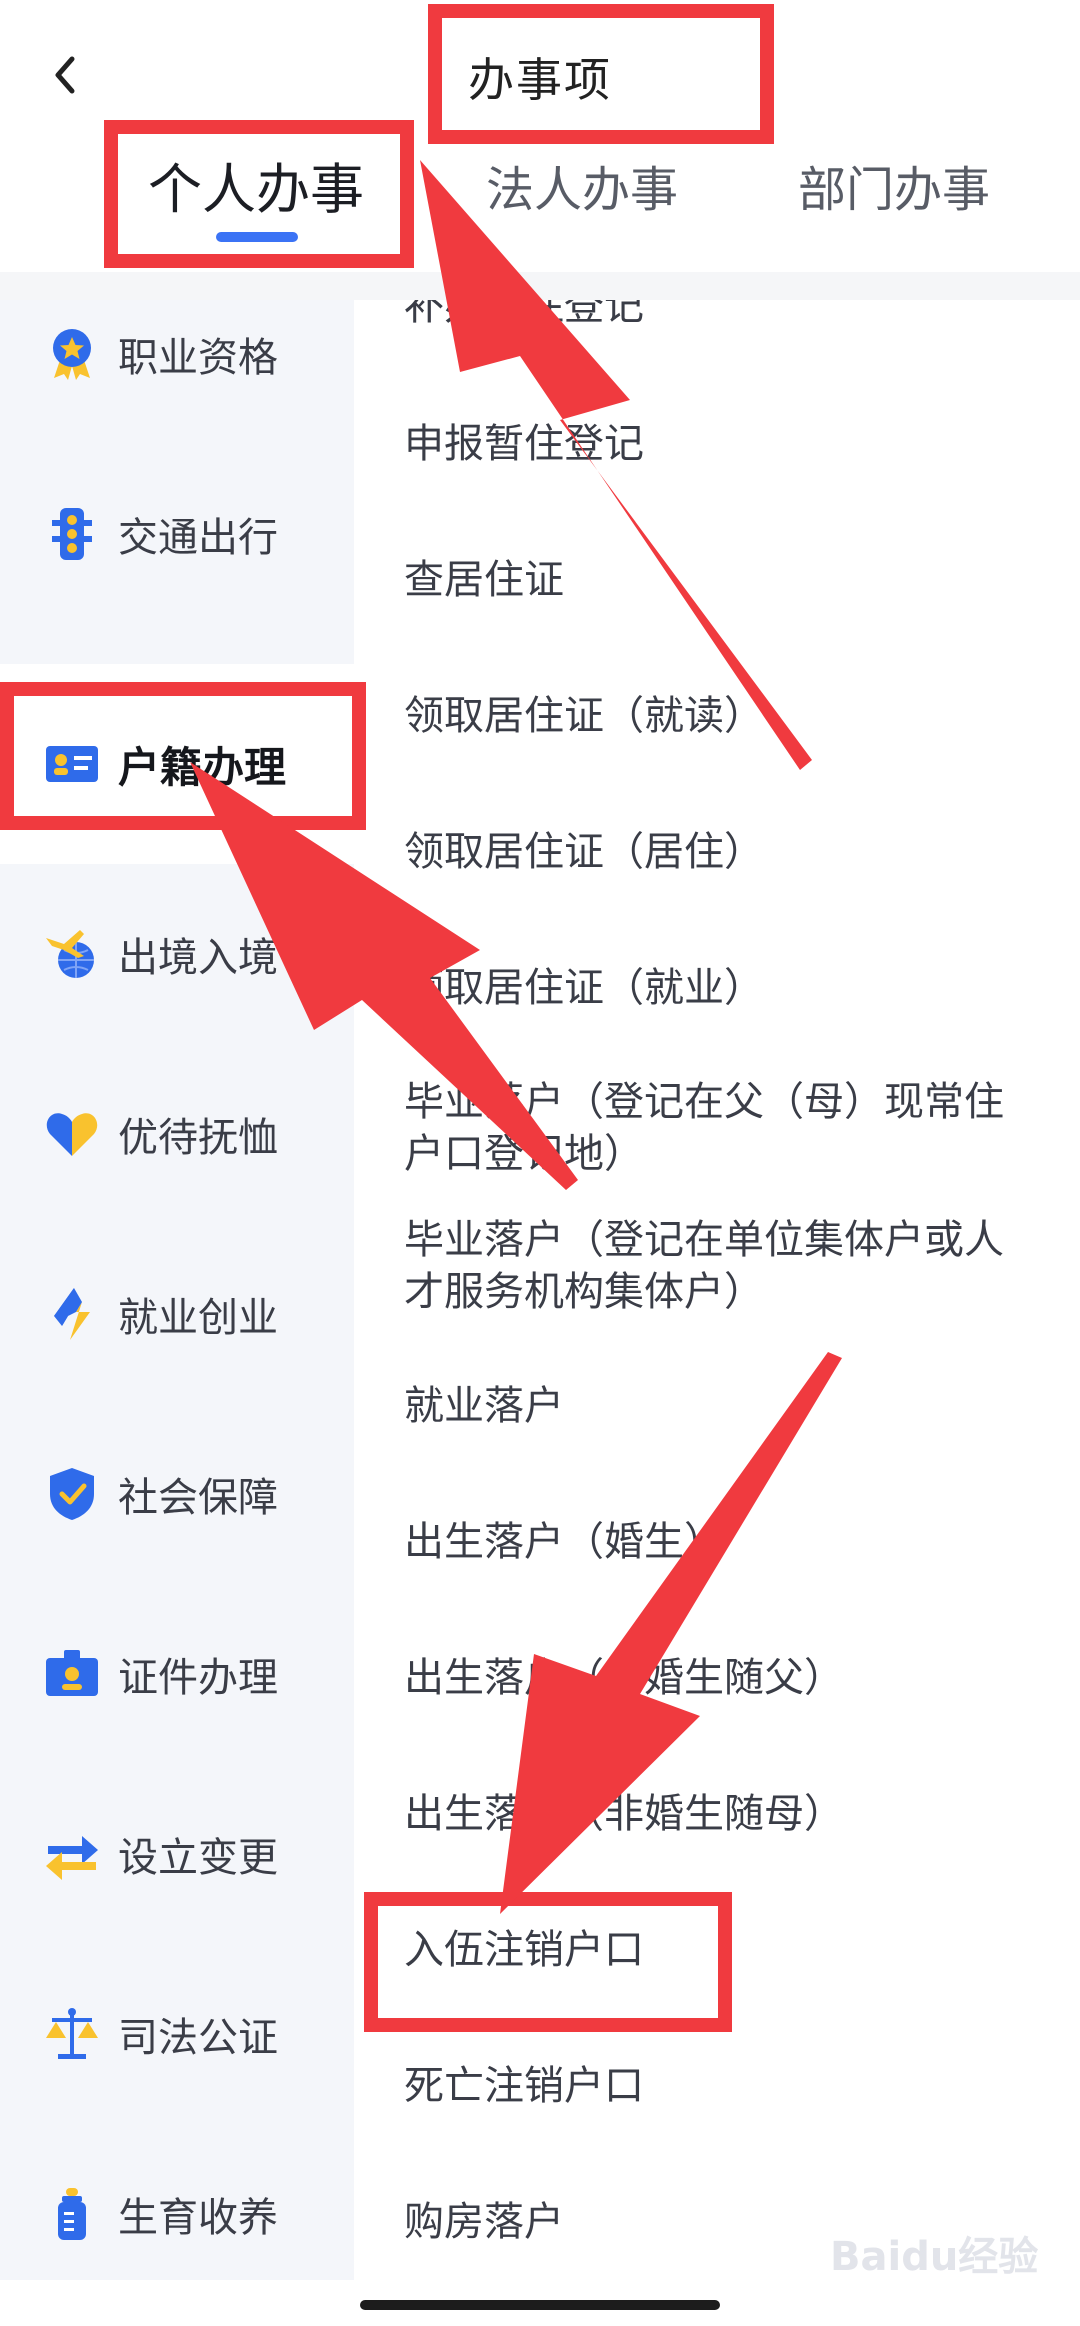 This screenshot has width=1080, height=2326. Describe the element at coordinates (198, 1318) in the screenshot. I see `sidebar-item-label: 就业创业` at that location.